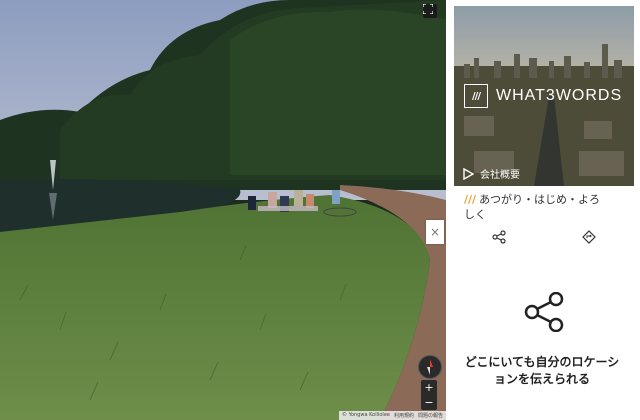 The width and height of the screenshot is (640, 420). I want to click on three-word-address: ///あつがり・はじめ・よろしく, so click(534, 207).